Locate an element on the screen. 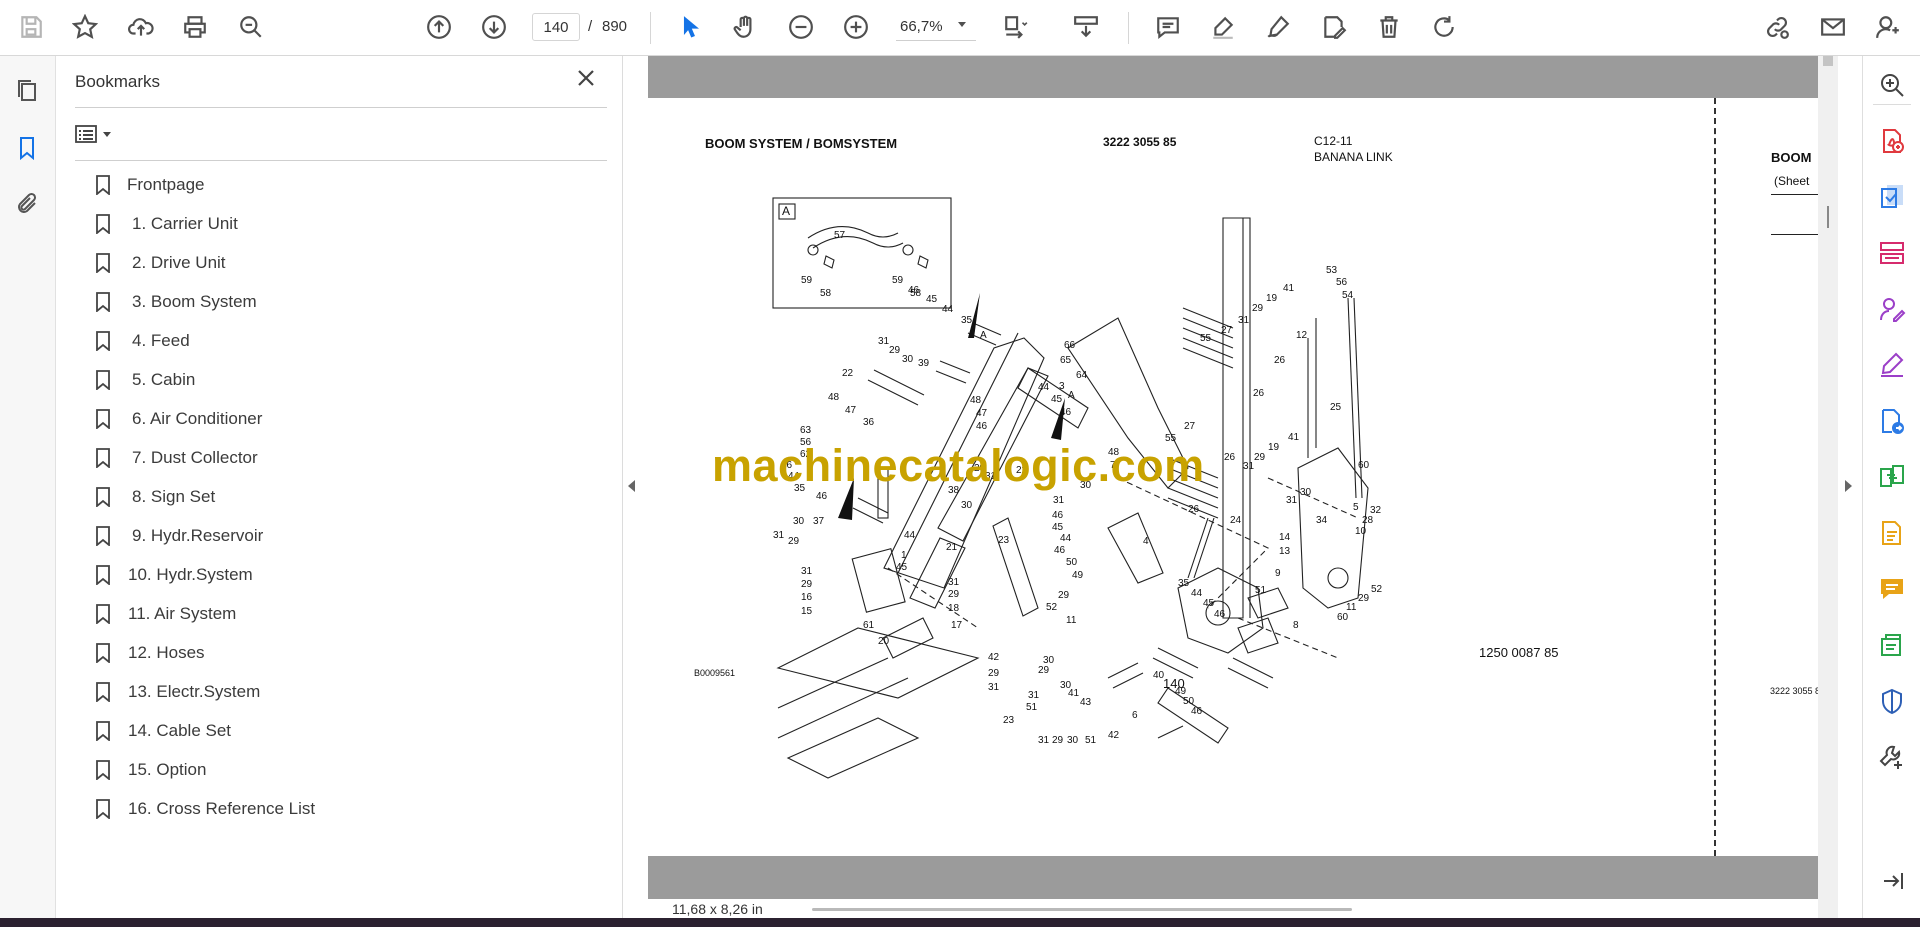 This screenshot has height=927, width=1920. bookmark-item: 15. Option is located at coordinates (332, 770).